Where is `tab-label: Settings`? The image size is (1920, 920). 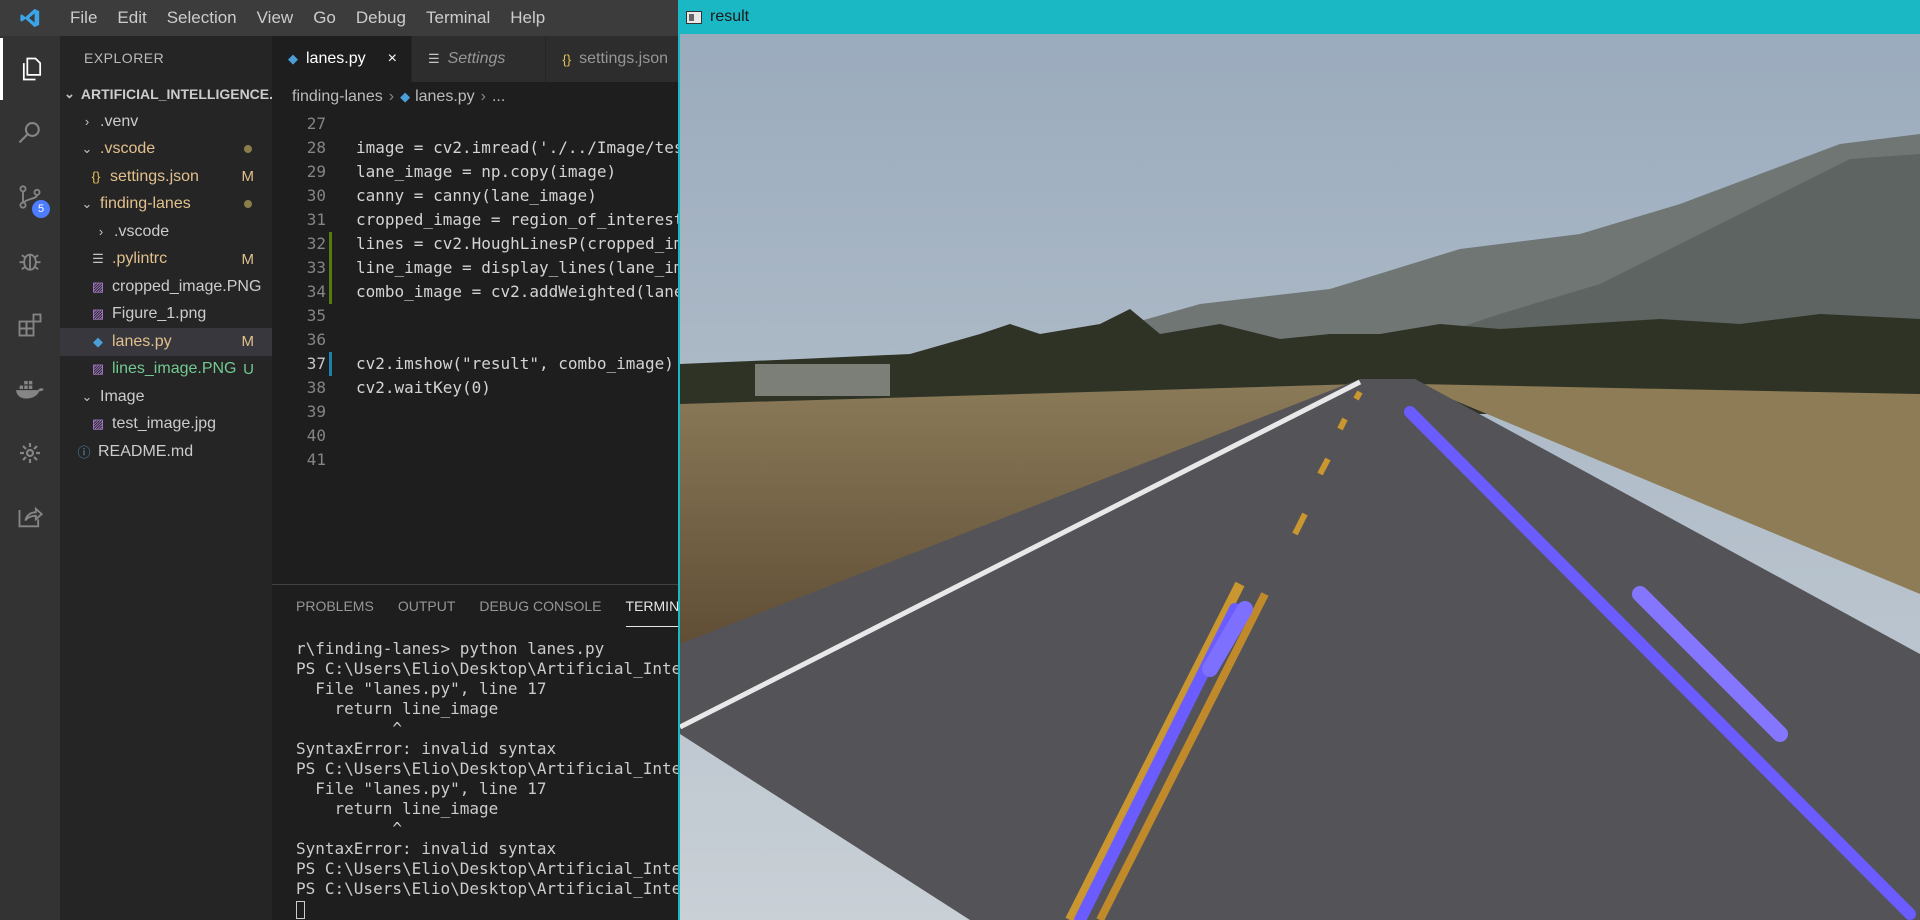 tab-label: Settings is located at coordinates (476, 58).